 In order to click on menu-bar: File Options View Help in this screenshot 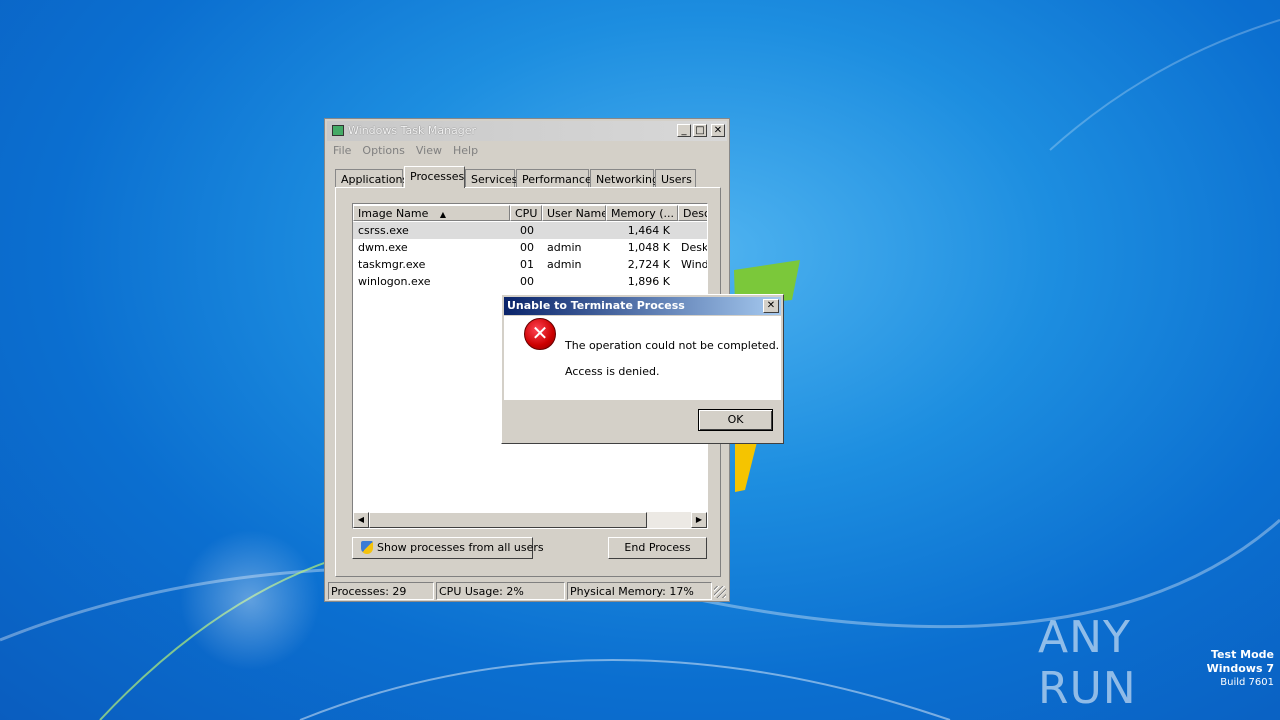, I will do `click(411, 152)`.